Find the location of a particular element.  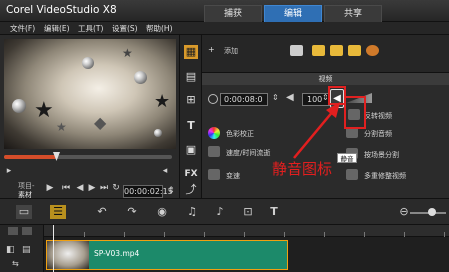

menu-bar: 文件(F) 编辑(E) 工具(T) 设置(S) 帮助(H) is located at coordinates (224, 28).